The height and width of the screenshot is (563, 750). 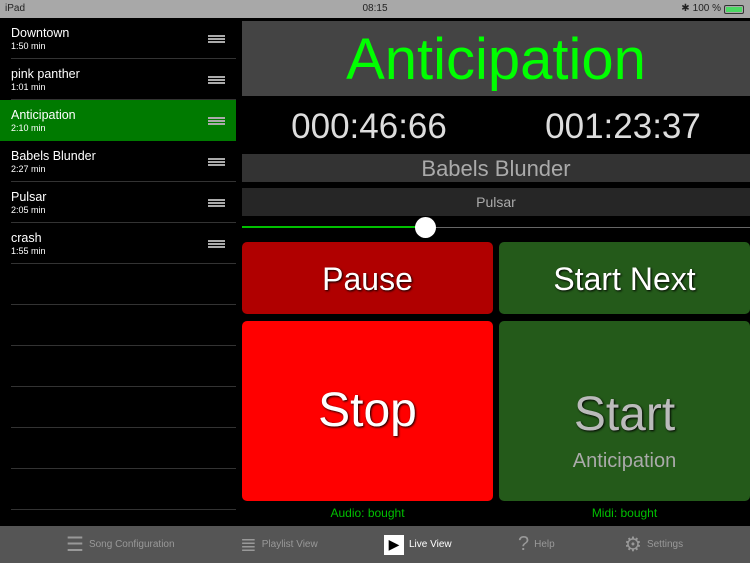 What do you see at coordinates (496, 227) in the screenshot?
I see `progress-slider` at bounding box center [496, 227].